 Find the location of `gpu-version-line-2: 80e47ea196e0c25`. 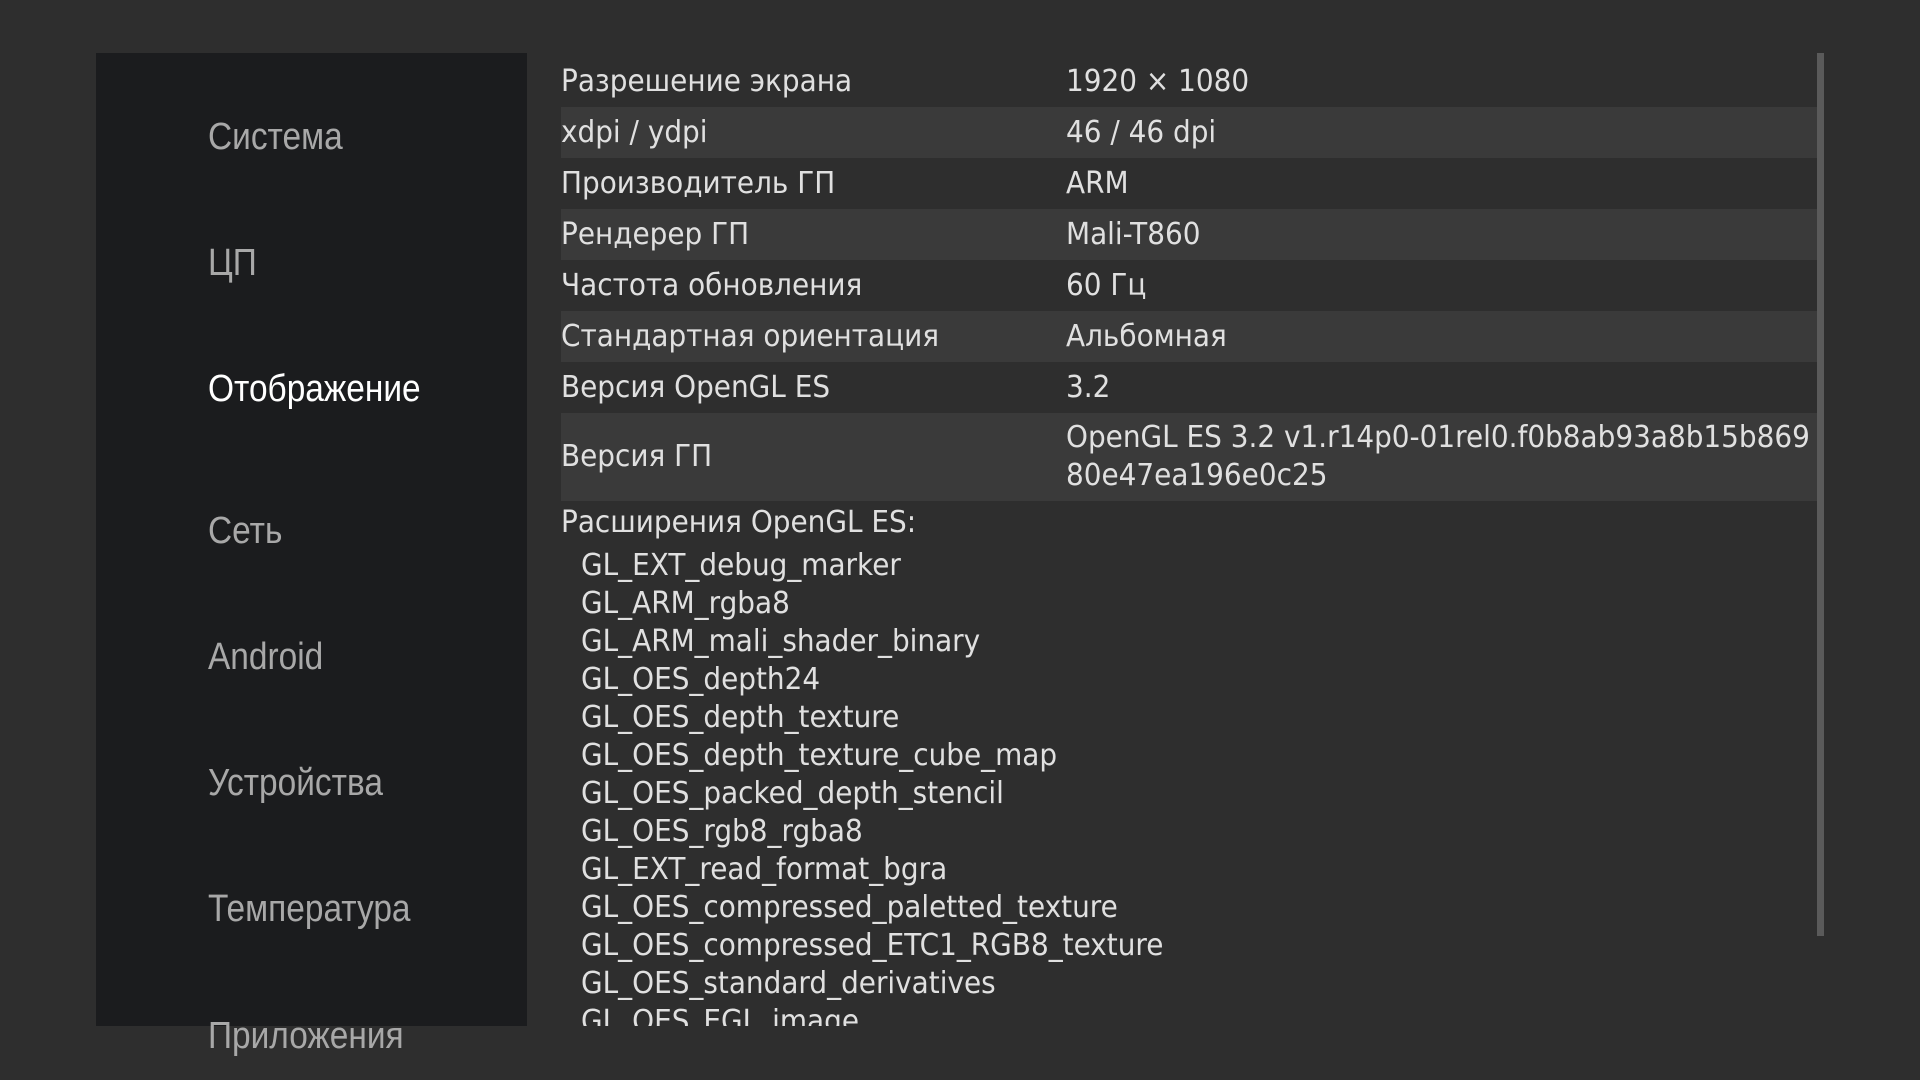

gpu-version-line-2: 80e47ea196e0c25 is located at coordinates (1197, 475).